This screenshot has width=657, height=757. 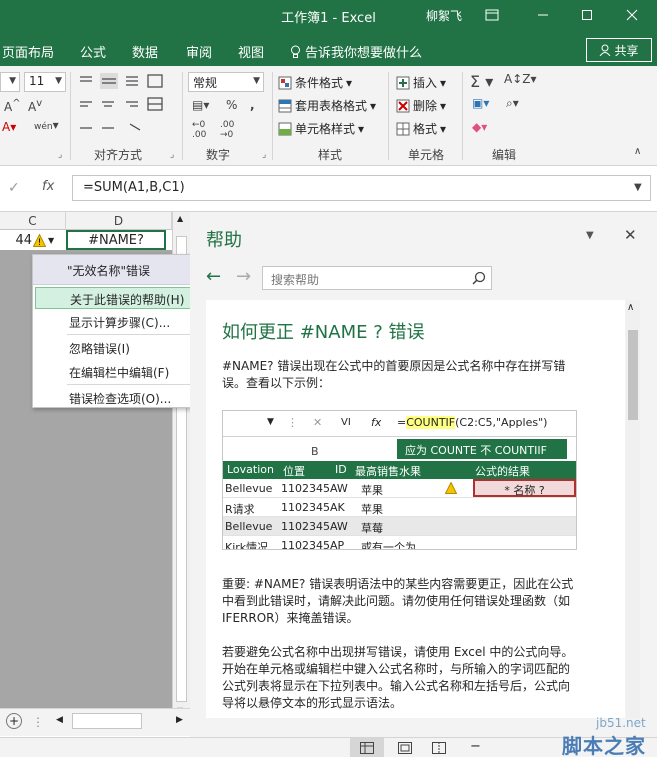 What do you see at coordinates (199, 130) in the screenshot?
I see `increase-decimal-icon: ←0.00` at bounding box center [199, 130].